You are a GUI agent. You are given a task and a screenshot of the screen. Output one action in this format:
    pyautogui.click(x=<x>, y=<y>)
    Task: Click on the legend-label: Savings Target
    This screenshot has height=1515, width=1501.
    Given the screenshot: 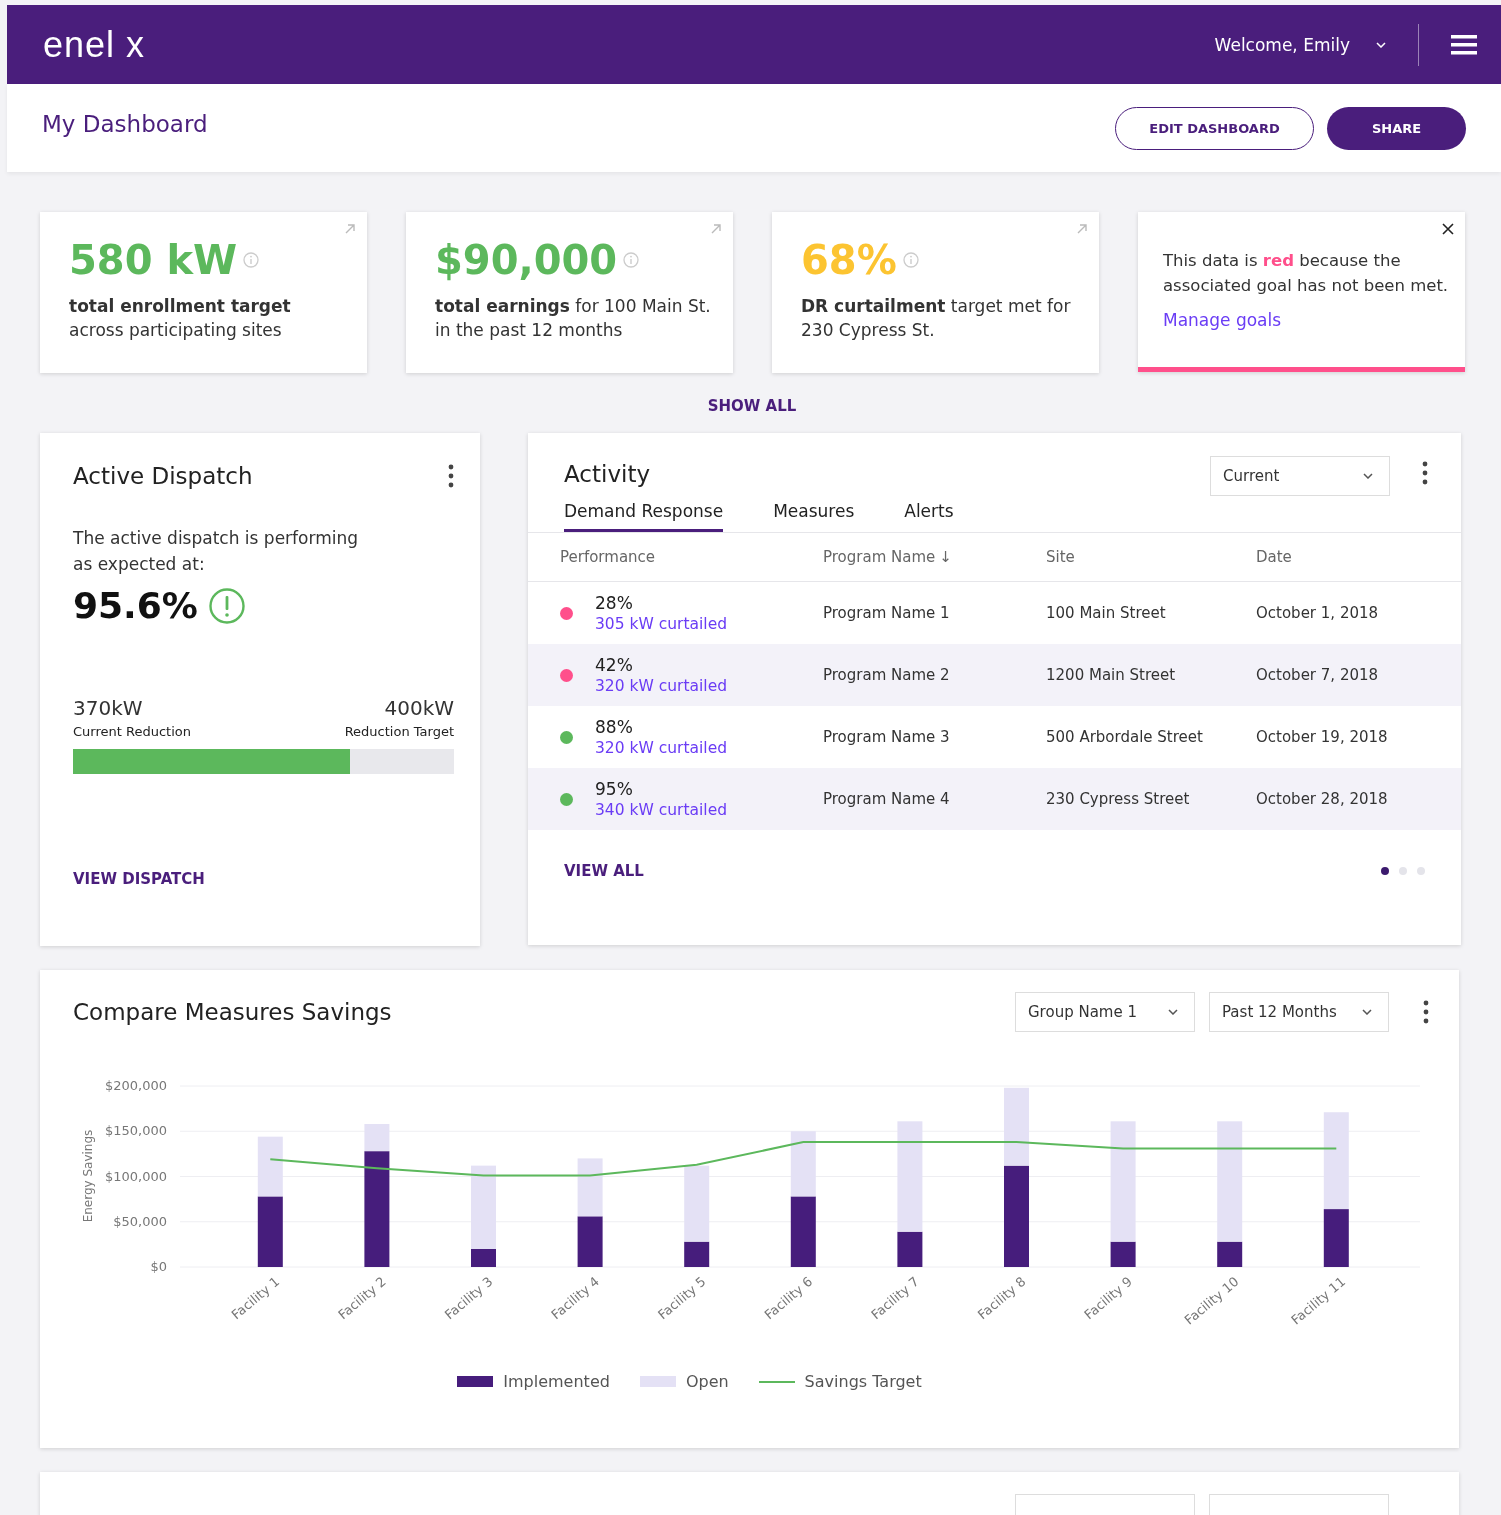 What is the action you would take?
    pyautogui.click(x=863, y=1381)
    